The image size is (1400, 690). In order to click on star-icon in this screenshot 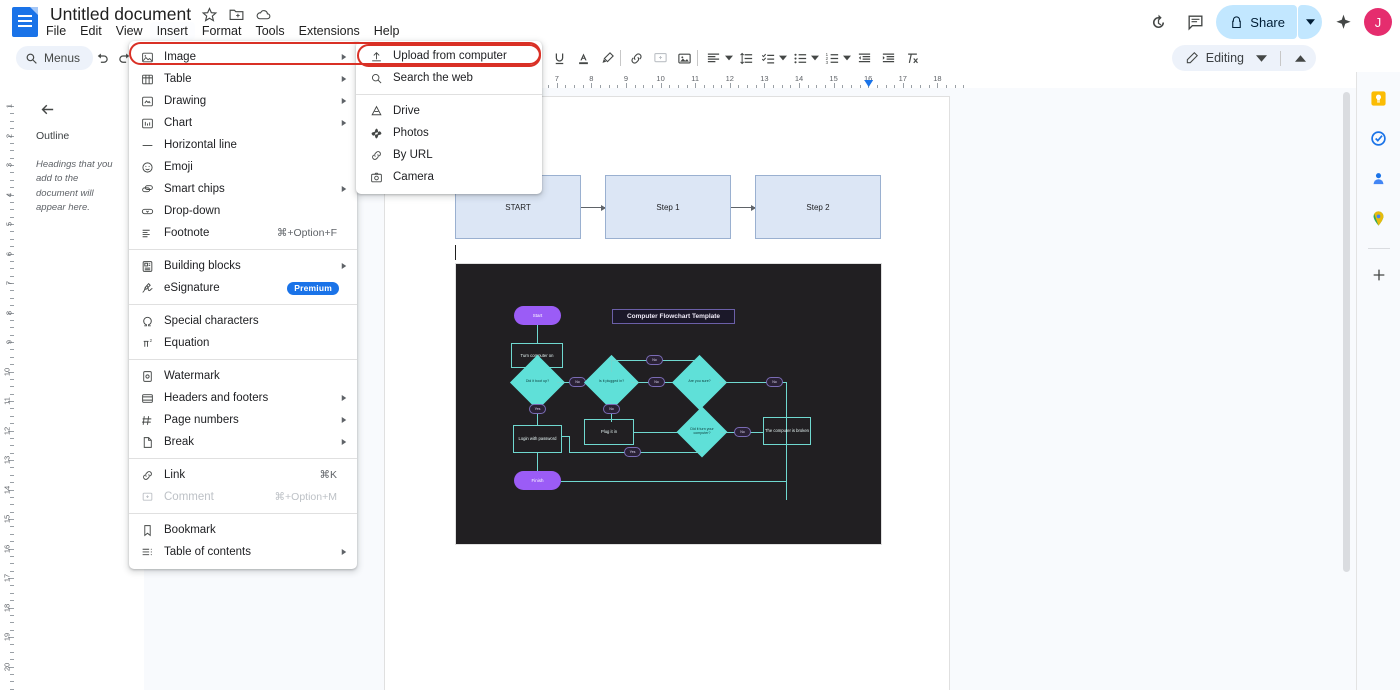, I will do `click(209, 15)`.